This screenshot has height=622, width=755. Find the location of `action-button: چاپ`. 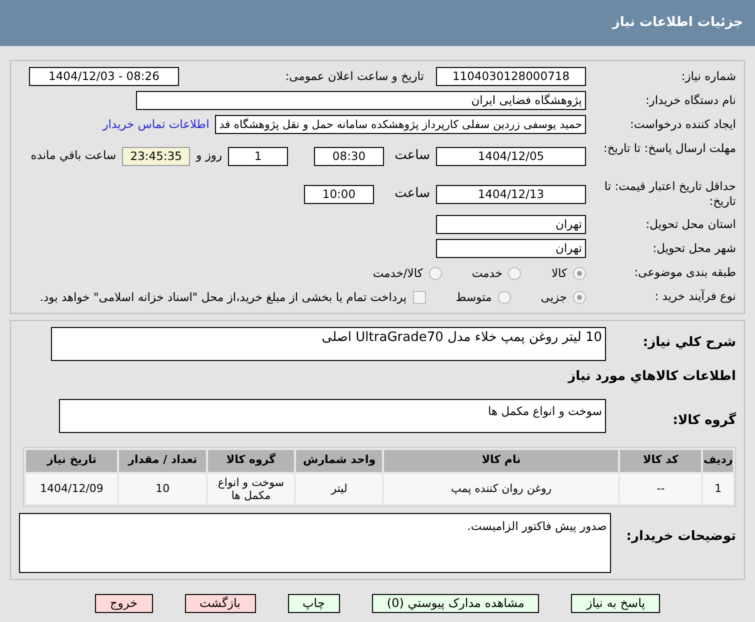

action-button: چاپ is located at coordinates (314, 603).